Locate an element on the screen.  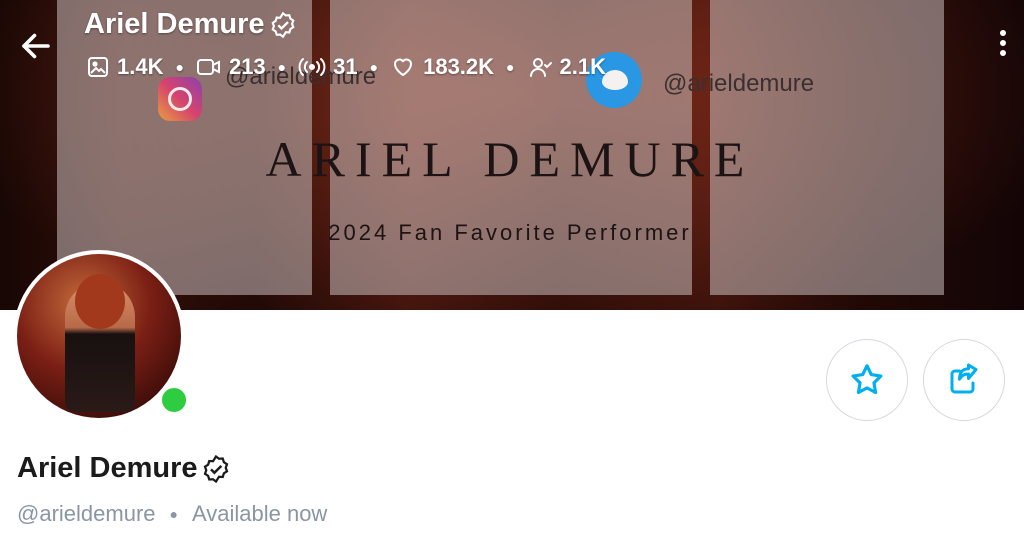
avatar-image is located at coordinates (99, 336).